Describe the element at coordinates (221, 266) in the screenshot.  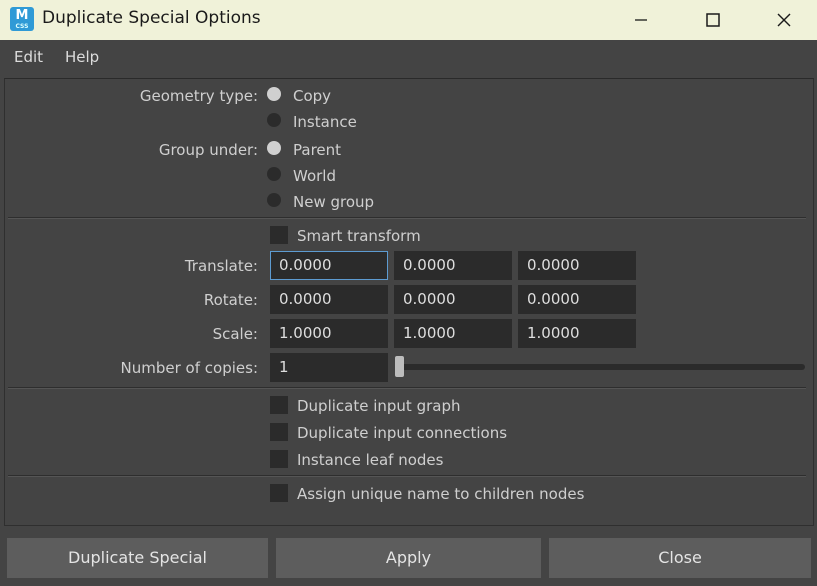
I see `translate-label: Translate:` at that location.